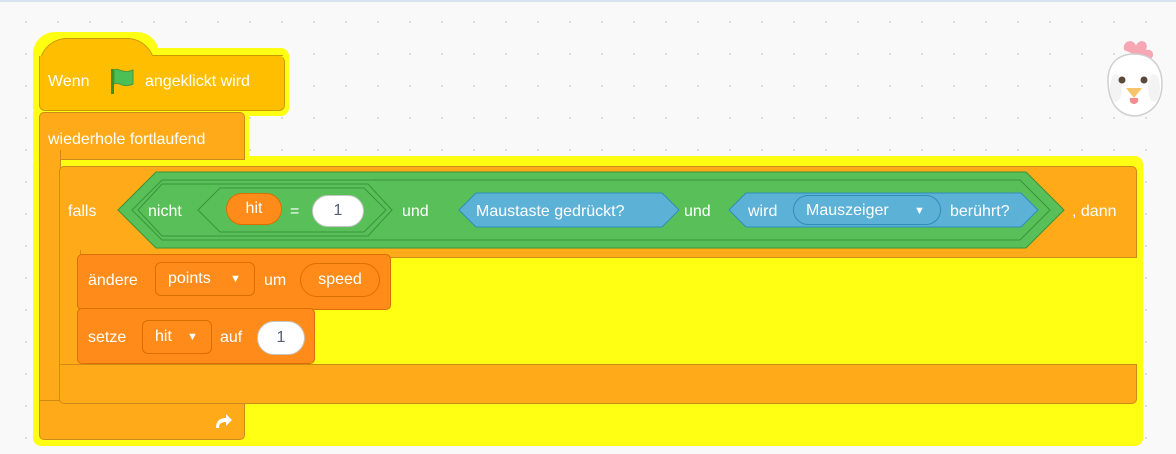 The image size is (1176, 454). What do you see at coordinates (231, 337) in the screenshot?
I see `to-label: auf` at bounding box center [231, 337].